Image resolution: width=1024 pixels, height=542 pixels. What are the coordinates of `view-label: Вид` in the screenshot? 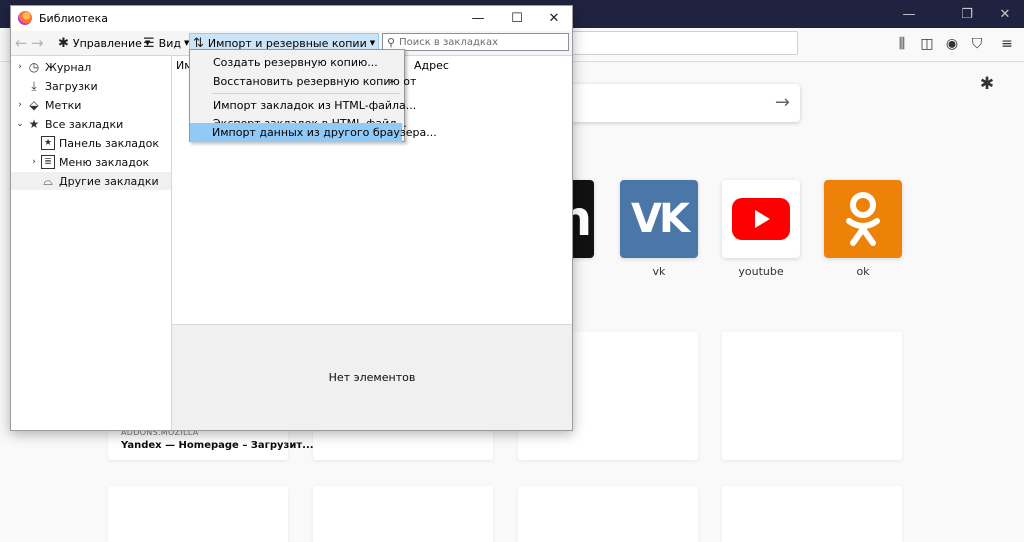 It's located at (169, 43).